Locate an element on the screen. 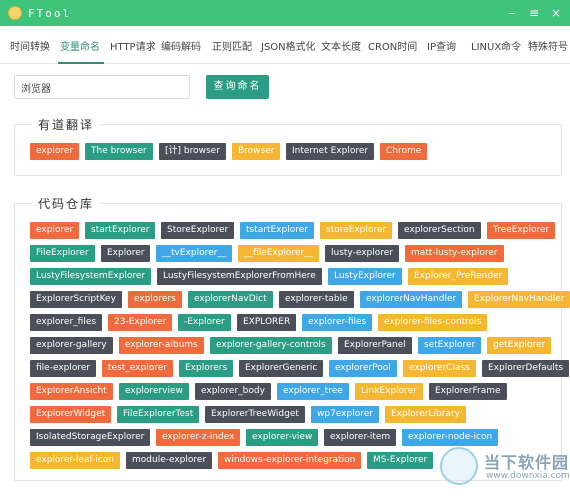 This screenshot has width=570, height=500. name-tag: explorerClass is located at coordinates (439, 368).